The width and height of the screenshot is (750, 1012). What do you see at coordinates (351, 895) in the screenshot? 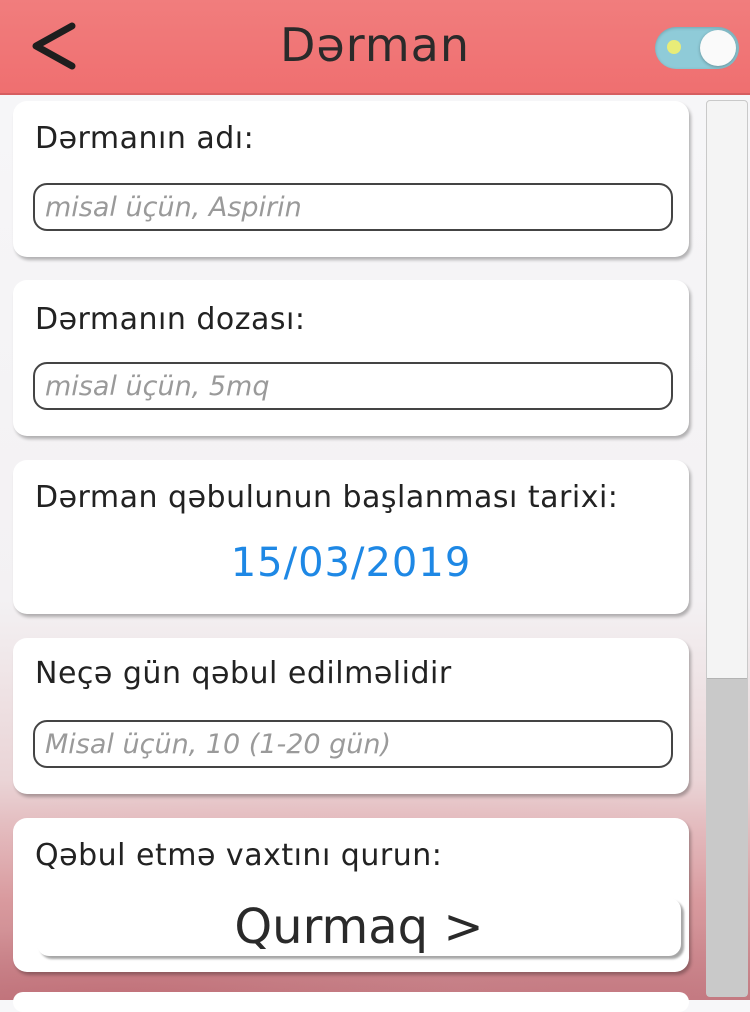
I see `schedule-card: Qəbul etmə vaxtını qurun: Qurmaq >` at bounding box center [351, 895].